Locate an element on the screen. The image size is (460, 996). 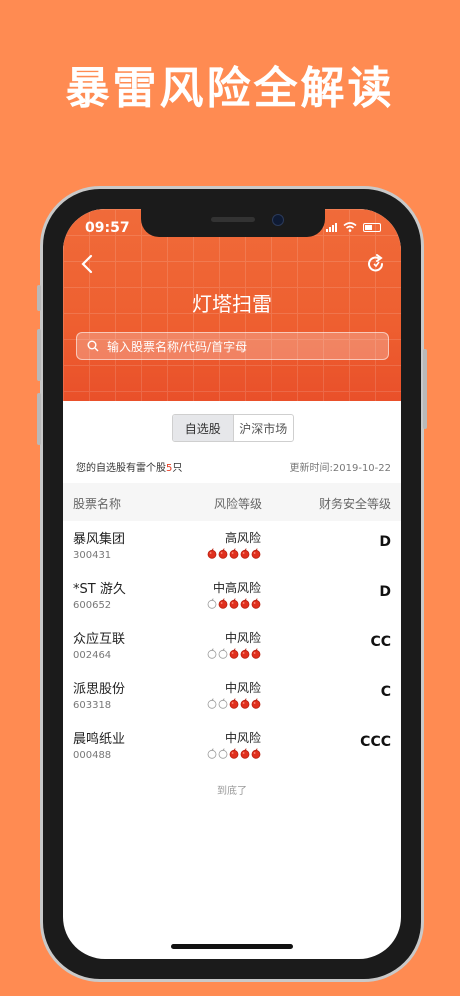
wifi-icon is located at coordinates (350, 227).